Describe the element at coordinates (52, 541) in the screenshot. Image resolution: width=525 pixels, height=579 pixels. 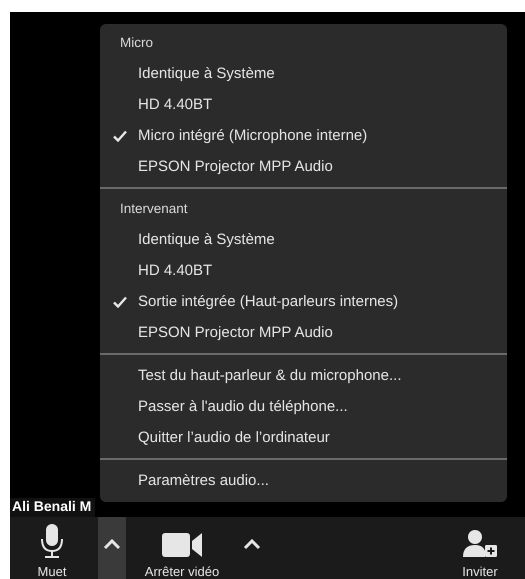
I see `microphone-icon` at that location.